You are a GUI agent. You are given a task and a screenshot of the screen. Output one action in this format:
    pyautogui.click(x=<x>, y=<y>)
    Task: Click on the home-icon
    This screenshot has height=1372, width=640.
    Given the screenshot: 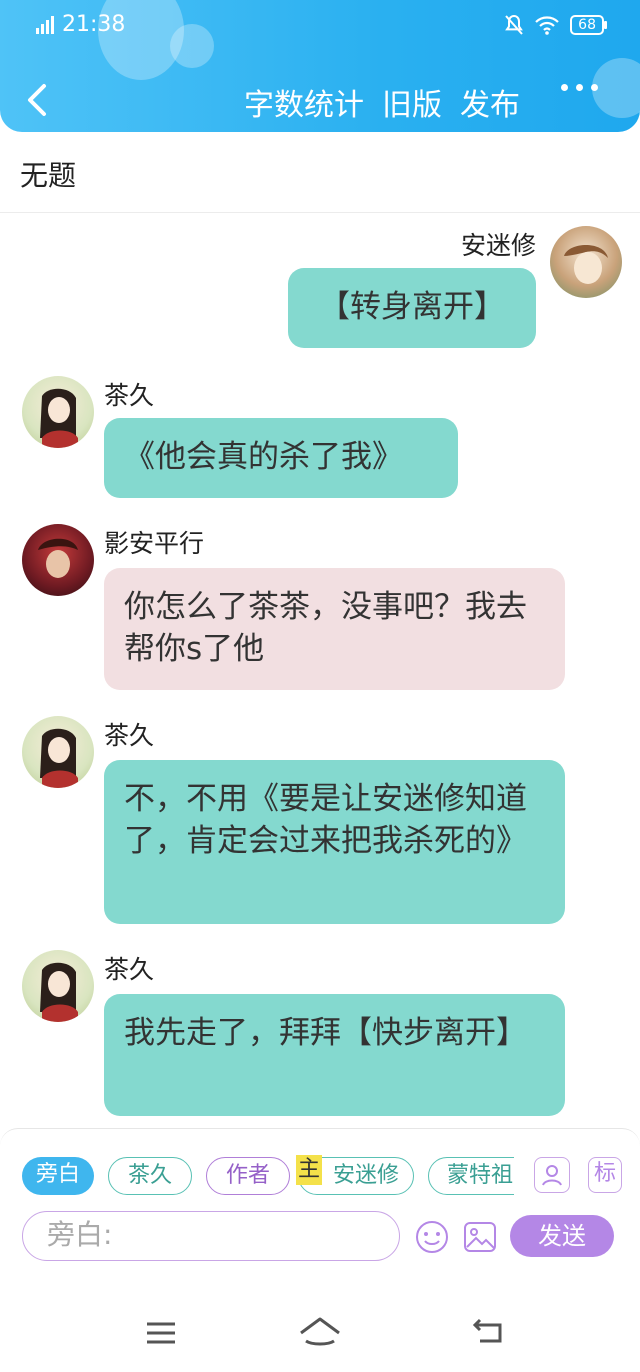 What is the action you would take?
    pyautogui.click(x=320, y=1332)
    